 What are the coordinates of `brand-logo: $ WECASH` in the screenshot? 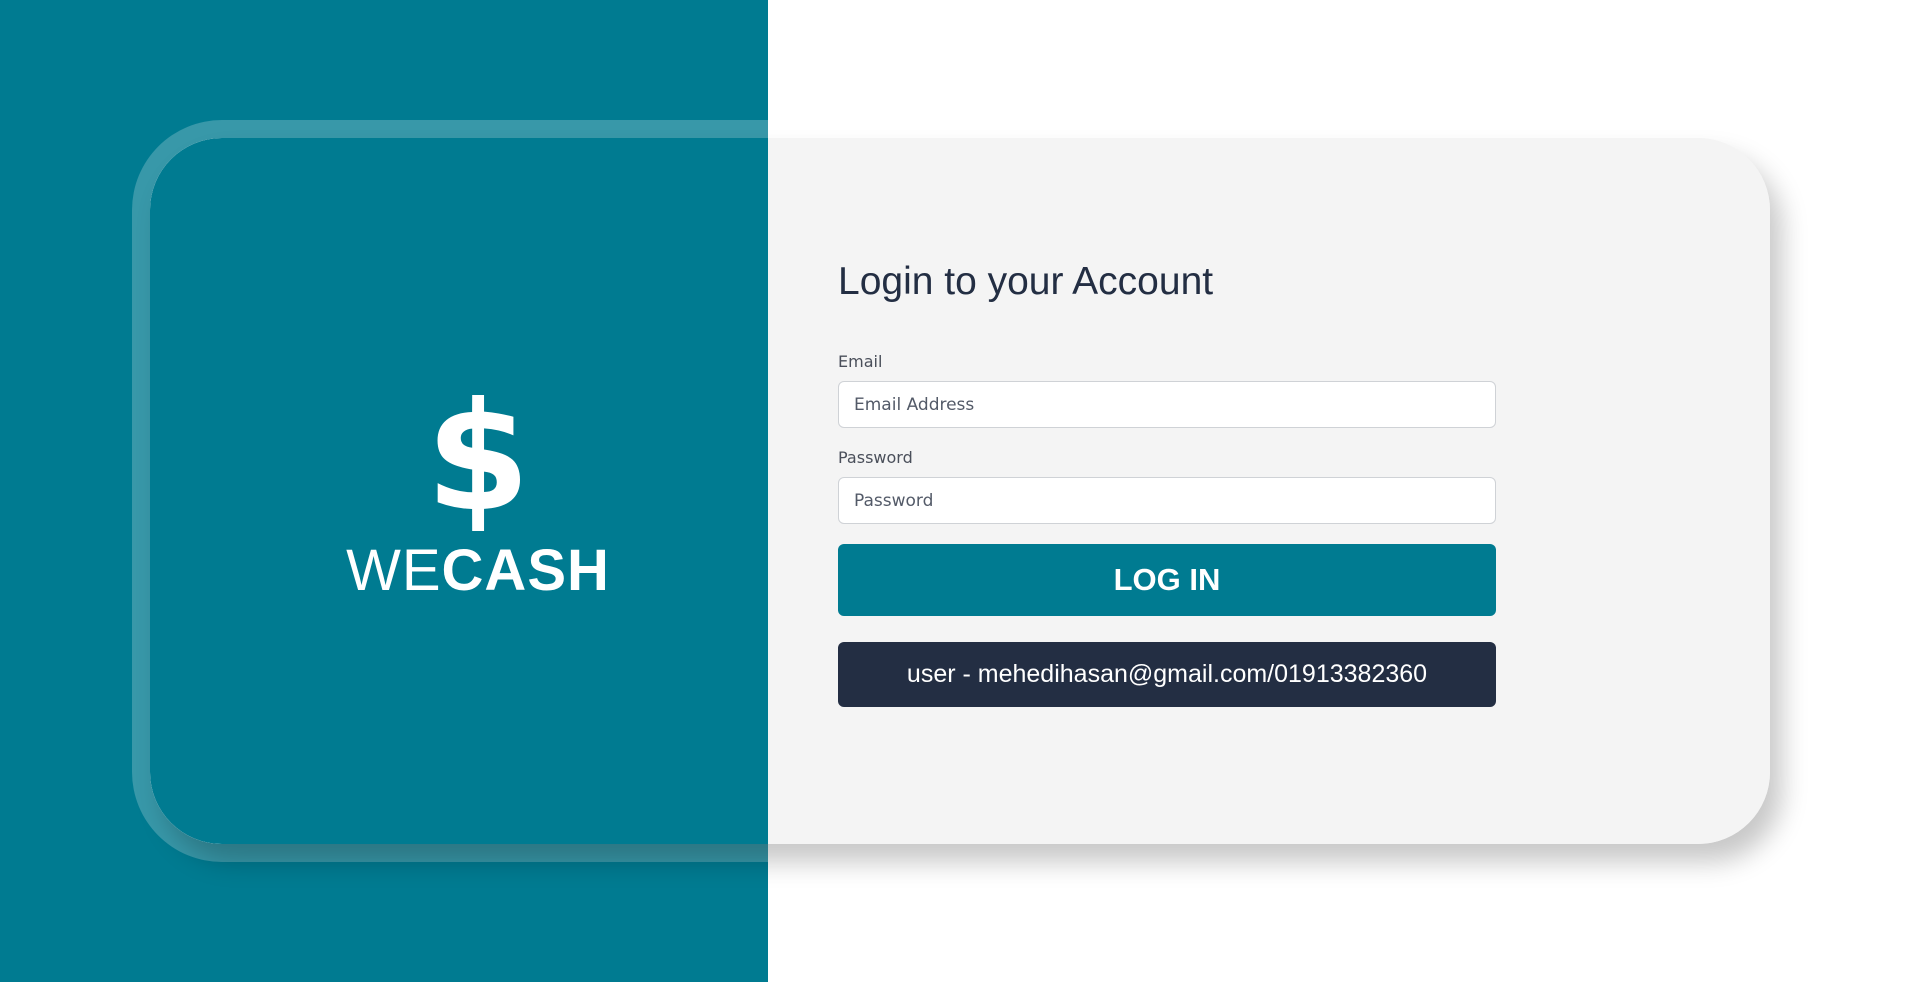 It's located at (478, 487).